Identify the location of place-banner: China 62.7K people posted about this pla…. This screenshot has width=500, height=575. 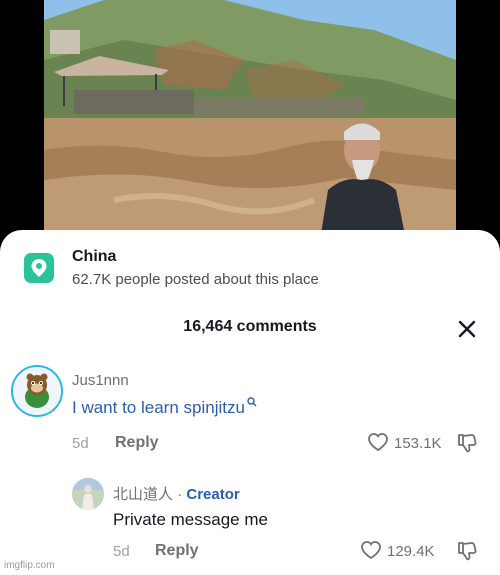
(250, 270).